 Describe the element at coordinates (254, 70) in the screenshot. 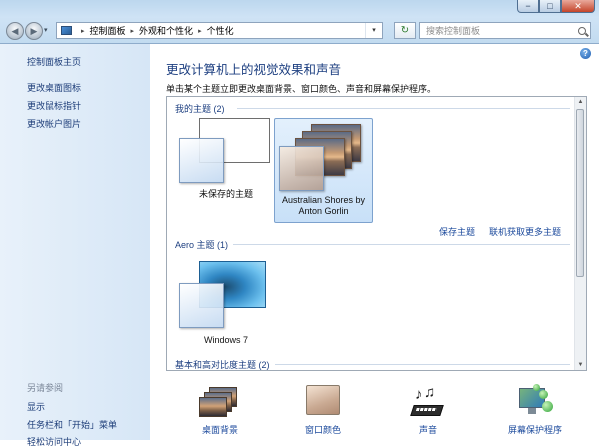

I see `page-title: 更改计算机上的视觉效果和声音` at that location.